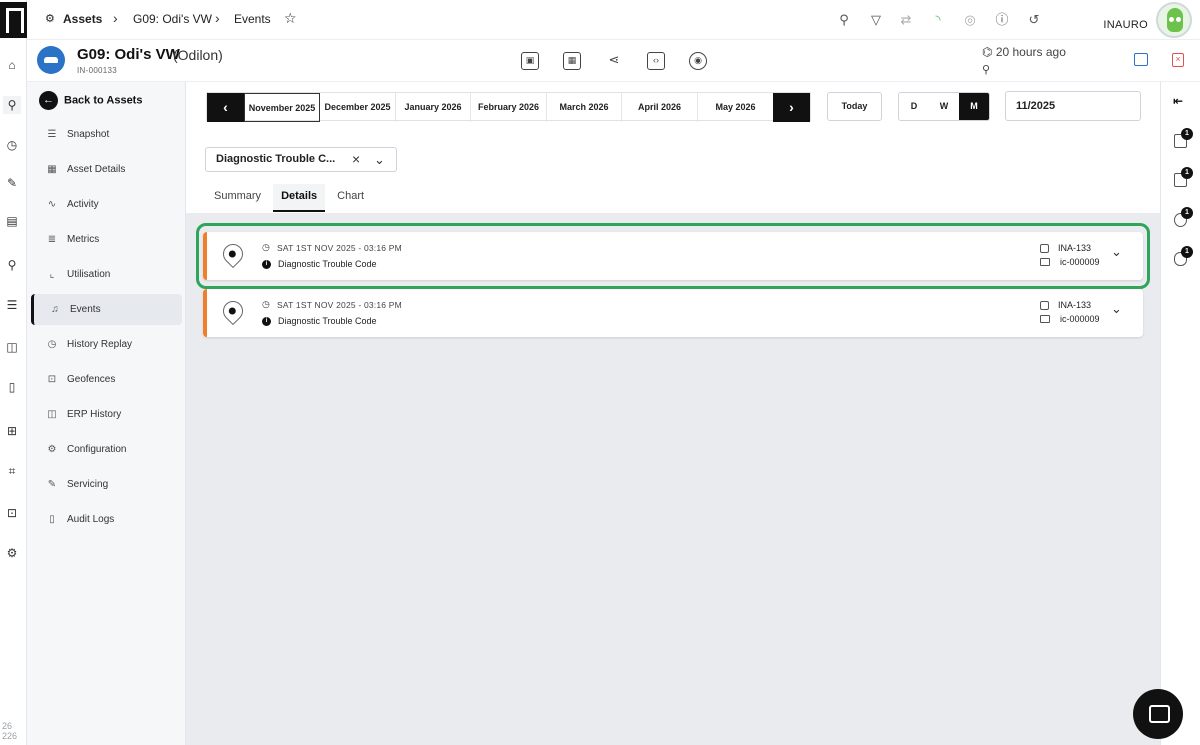  I want to click on month-february-2026: February 2026, so click(509, 107).